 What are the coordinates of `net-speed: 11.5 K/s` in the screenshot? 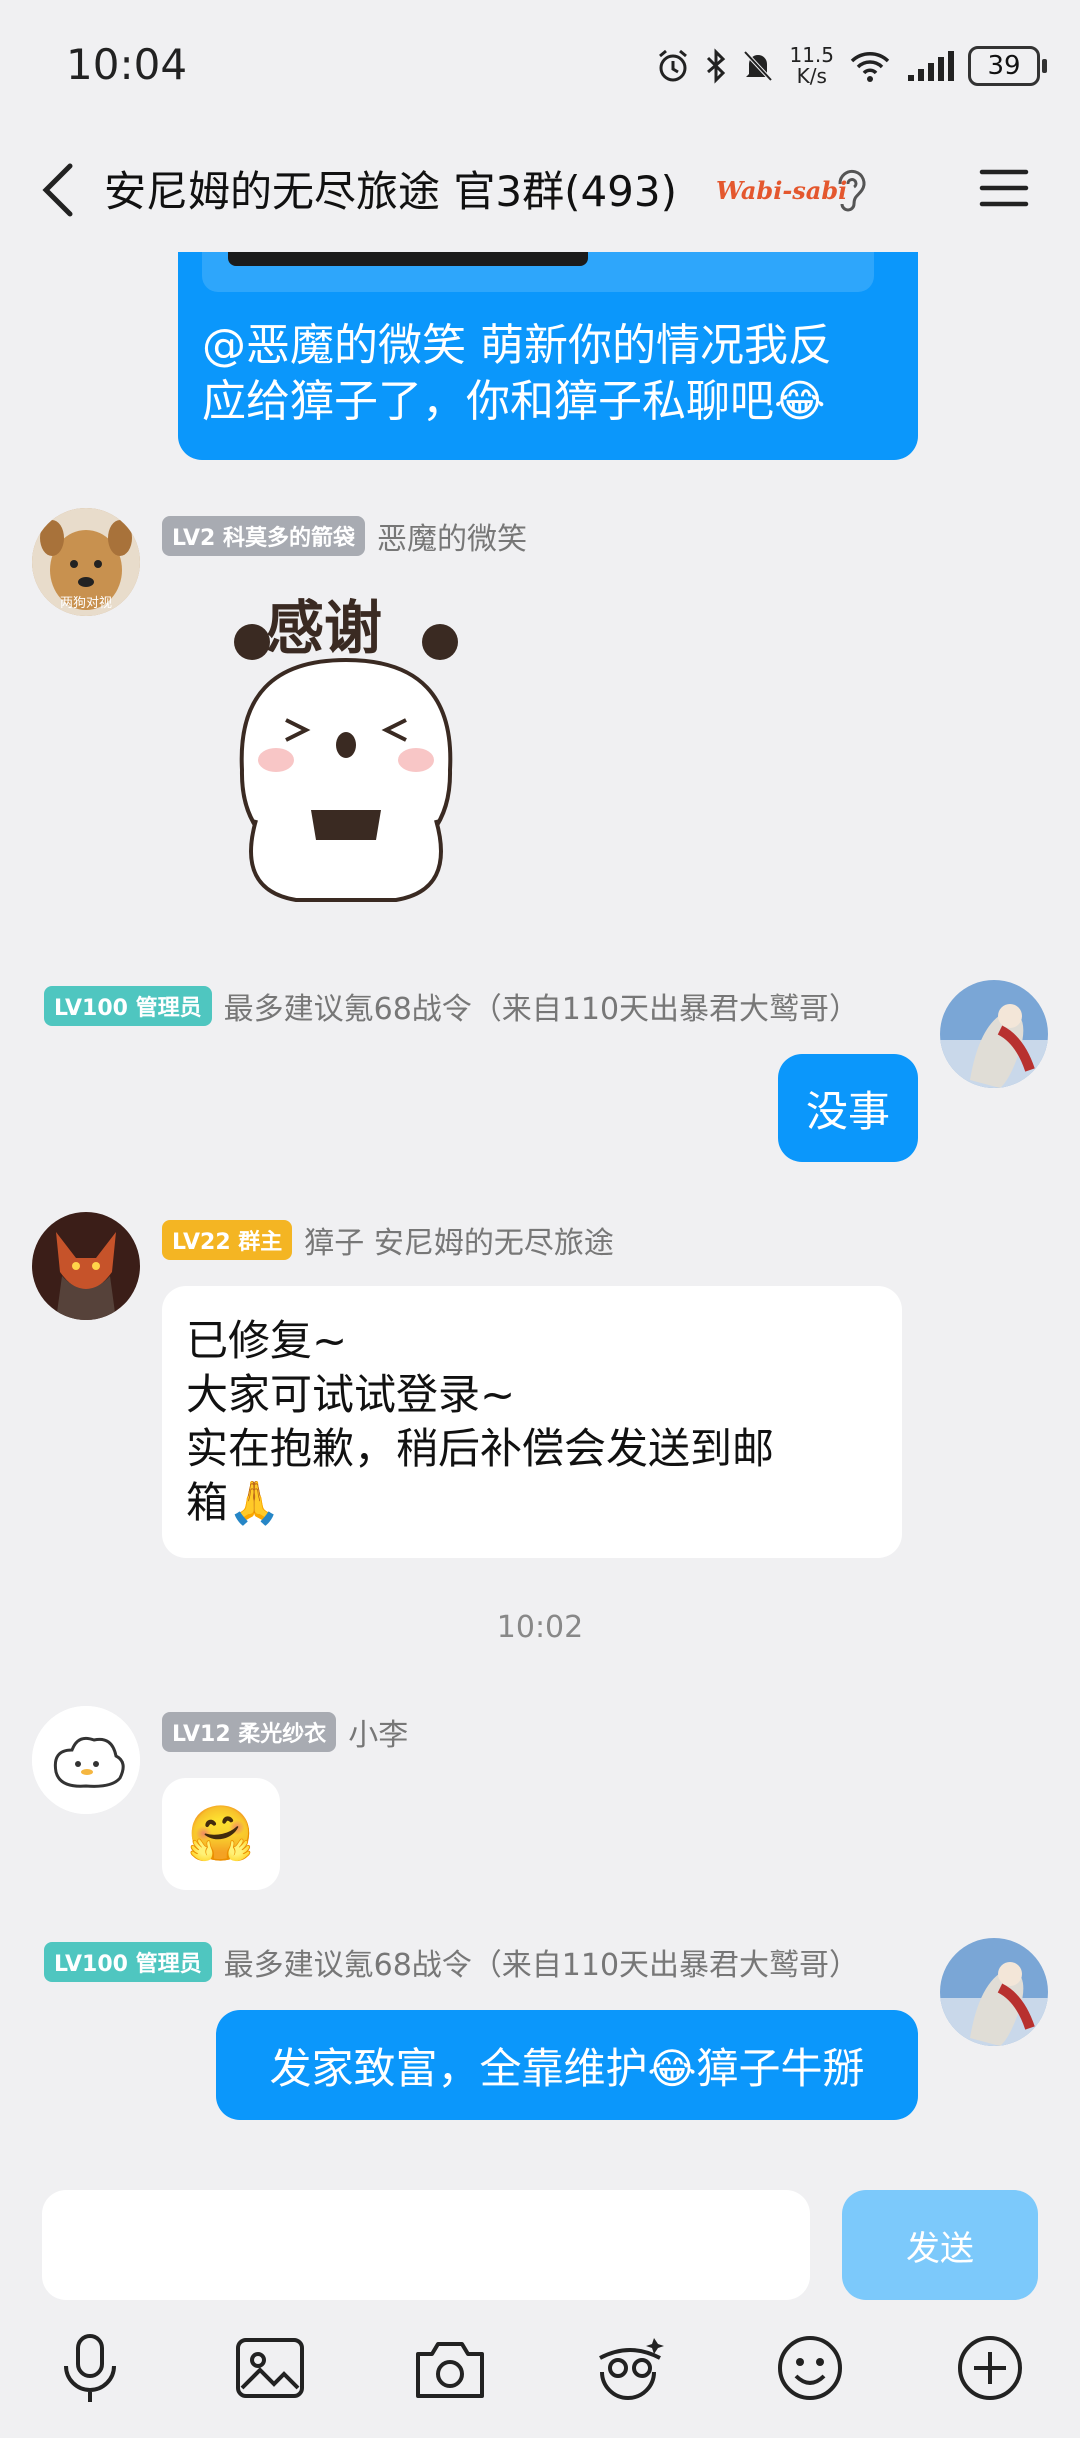 It's located at (811, 65).